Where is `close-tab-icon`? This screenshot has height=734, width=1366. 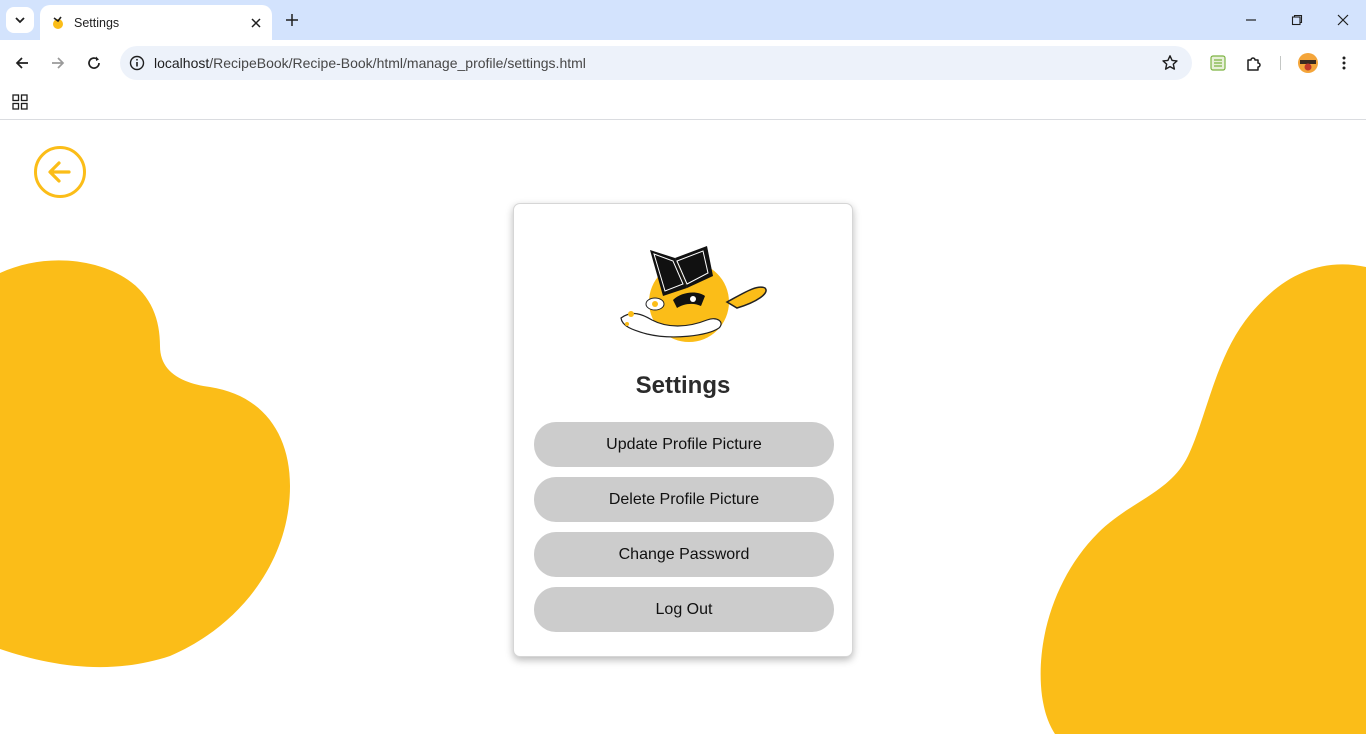 close-tab-icon is located at coordinates (256, 23).